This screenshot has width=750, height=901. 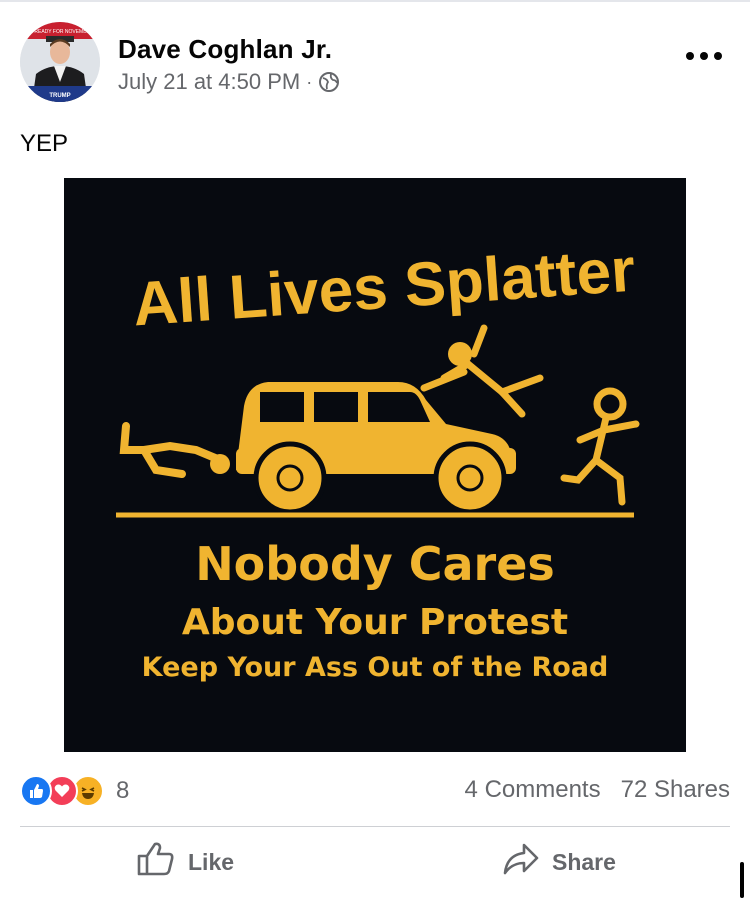 What do you see at coordinates (533, 790) in the screenshot?
I see `comments-count: 4 Comments` at bounding box center [533, 790].